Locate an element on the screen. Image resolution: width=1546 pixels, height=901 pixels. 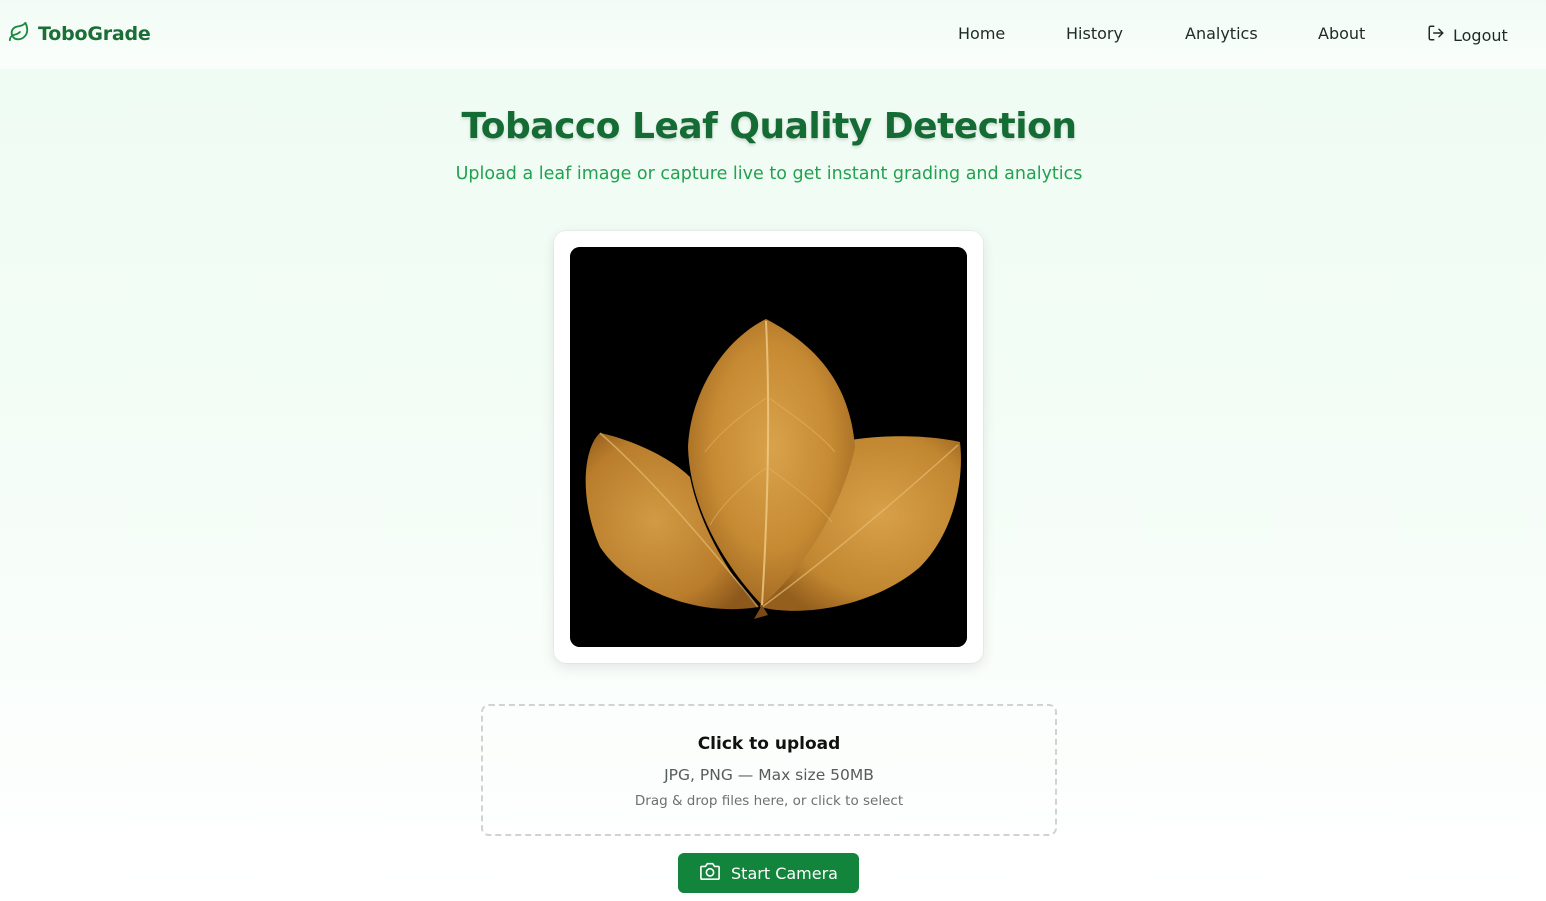
nav-about: About is located at coordinates (1341, 33).